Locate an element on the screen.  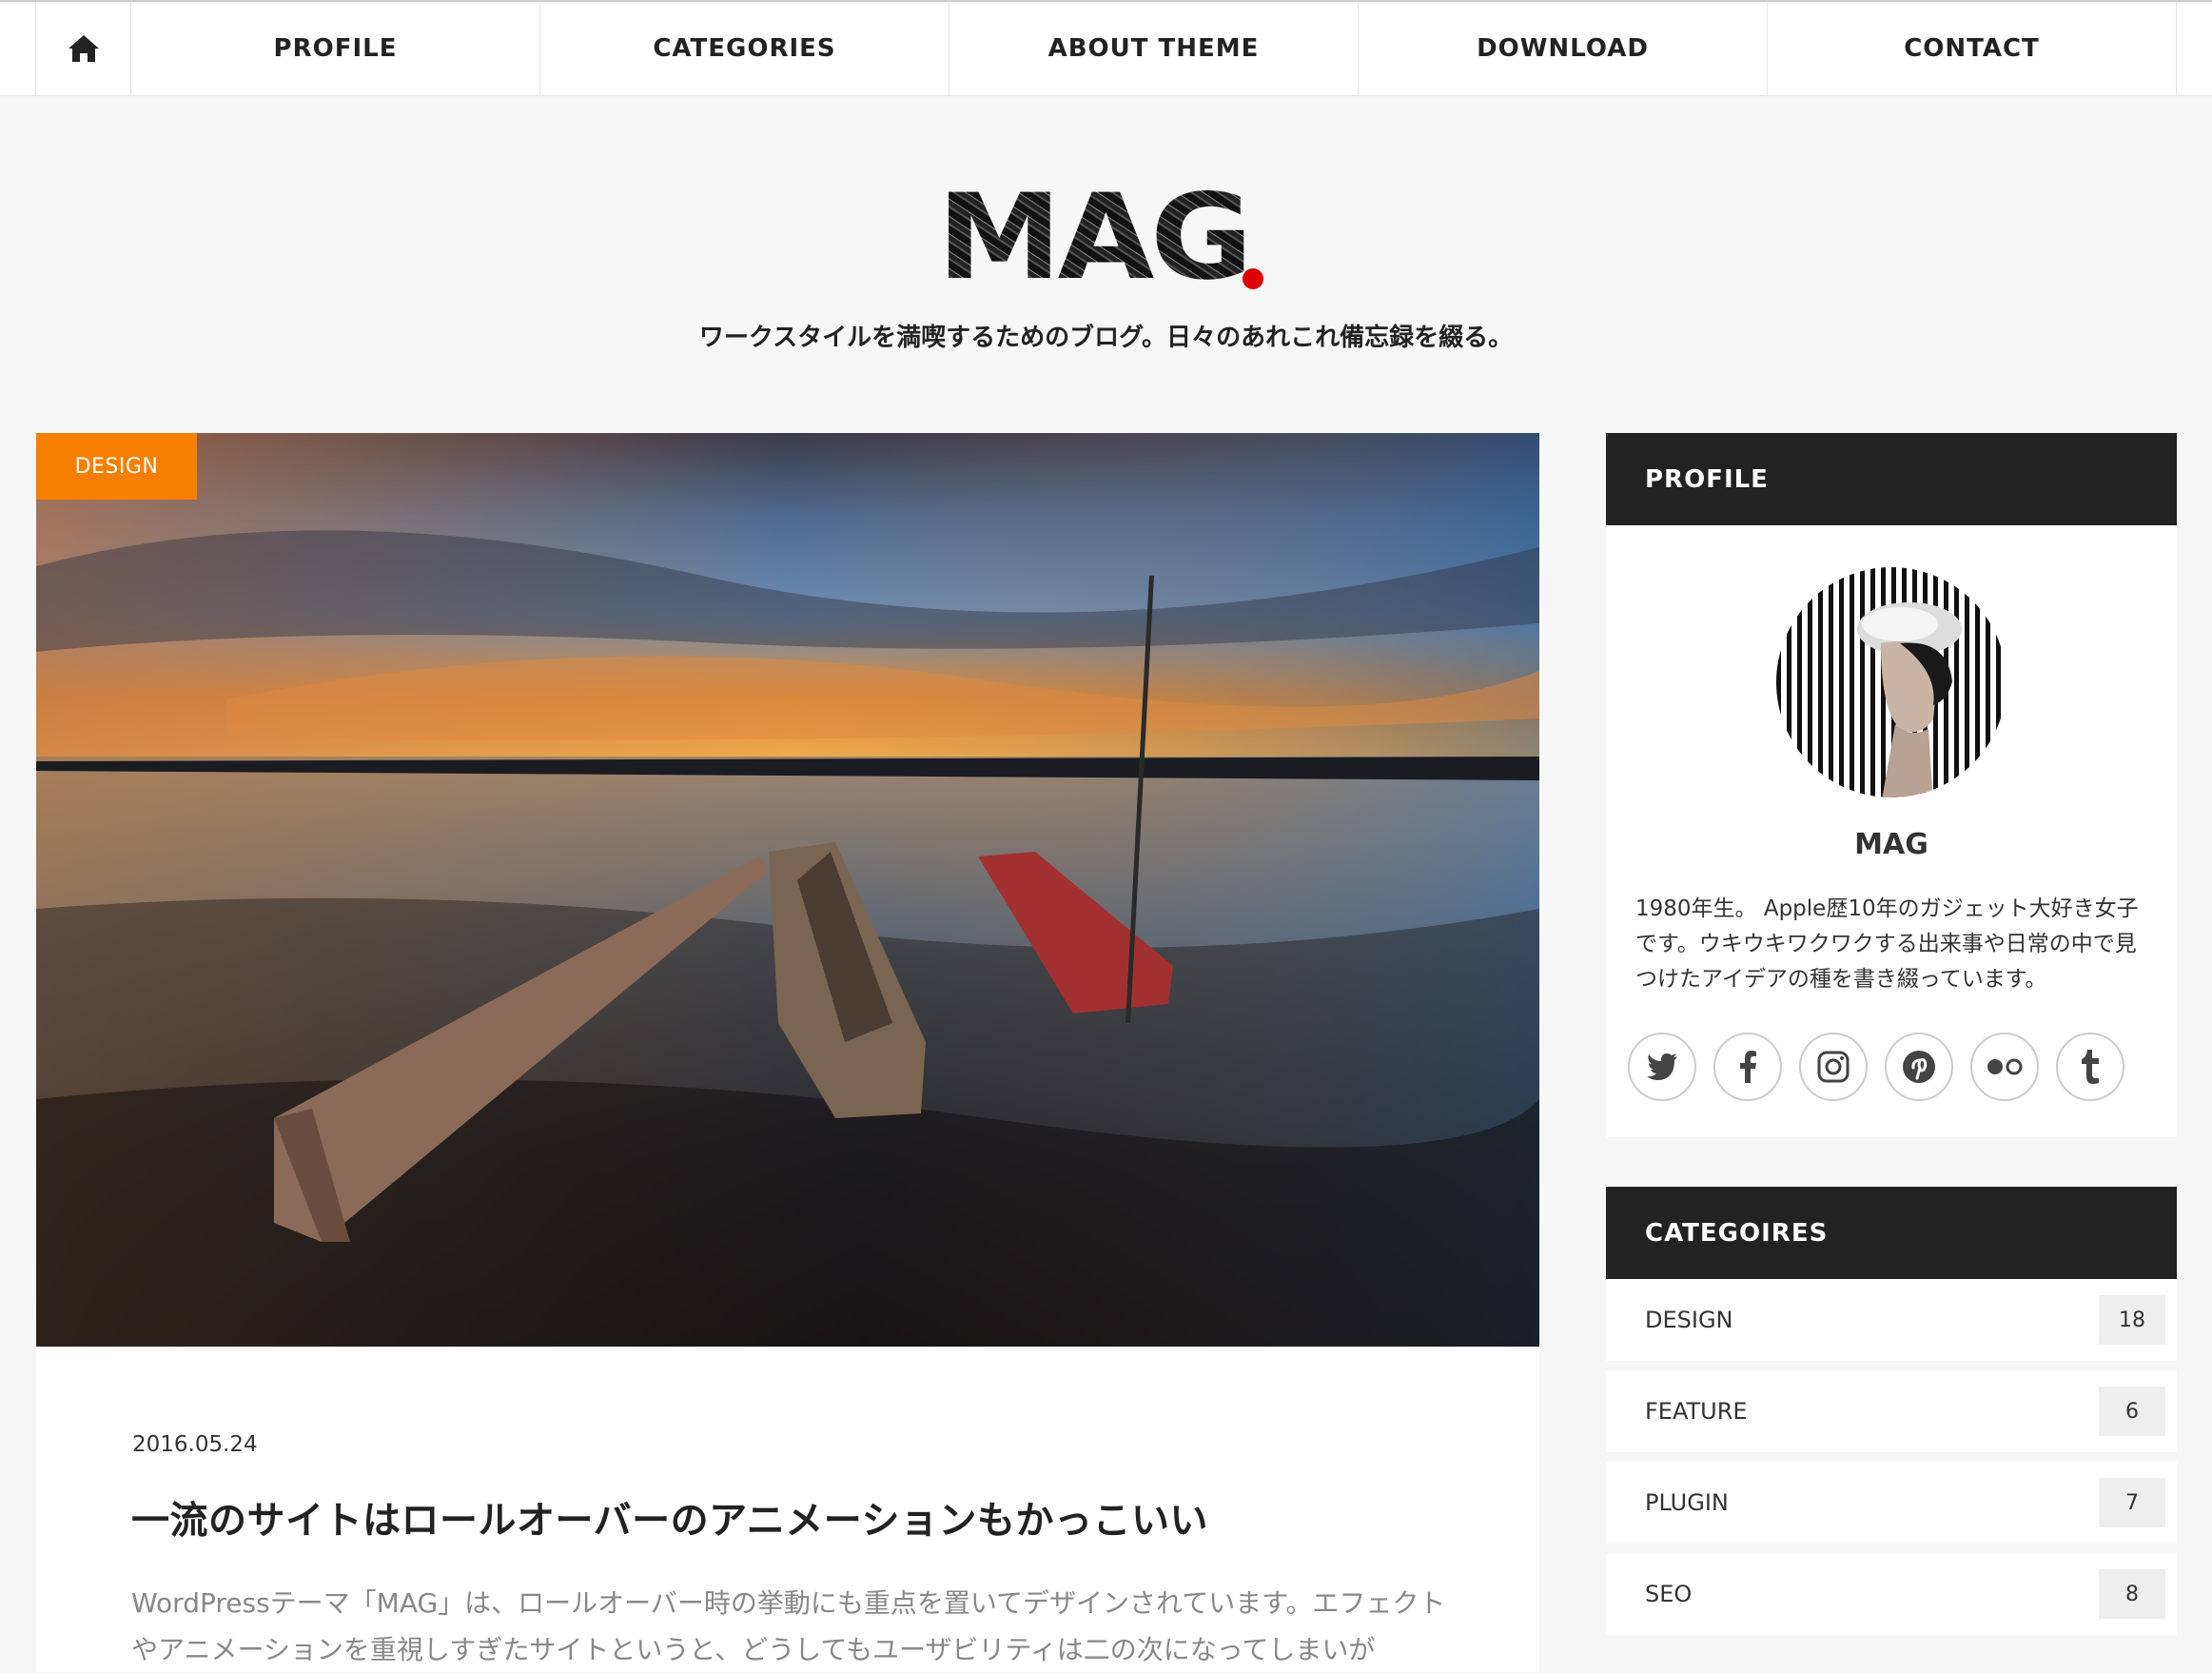
home-icon is located at coordinates (83, 48).